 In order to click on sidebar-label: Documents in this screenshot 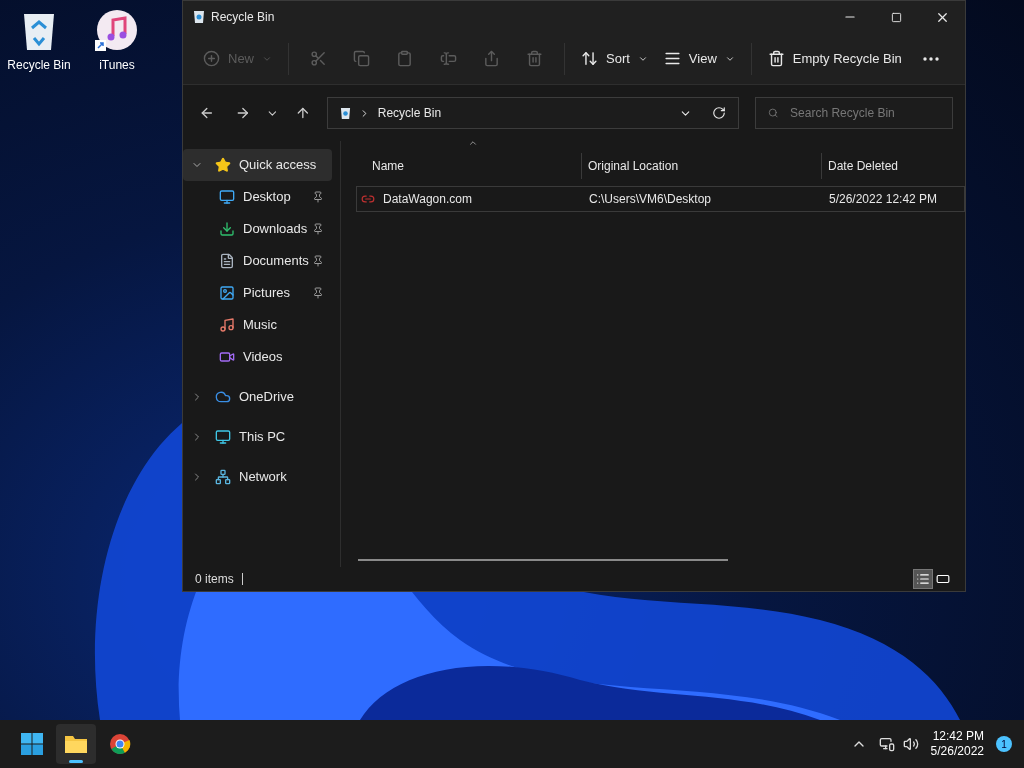, I will do `click(276, 261)`.